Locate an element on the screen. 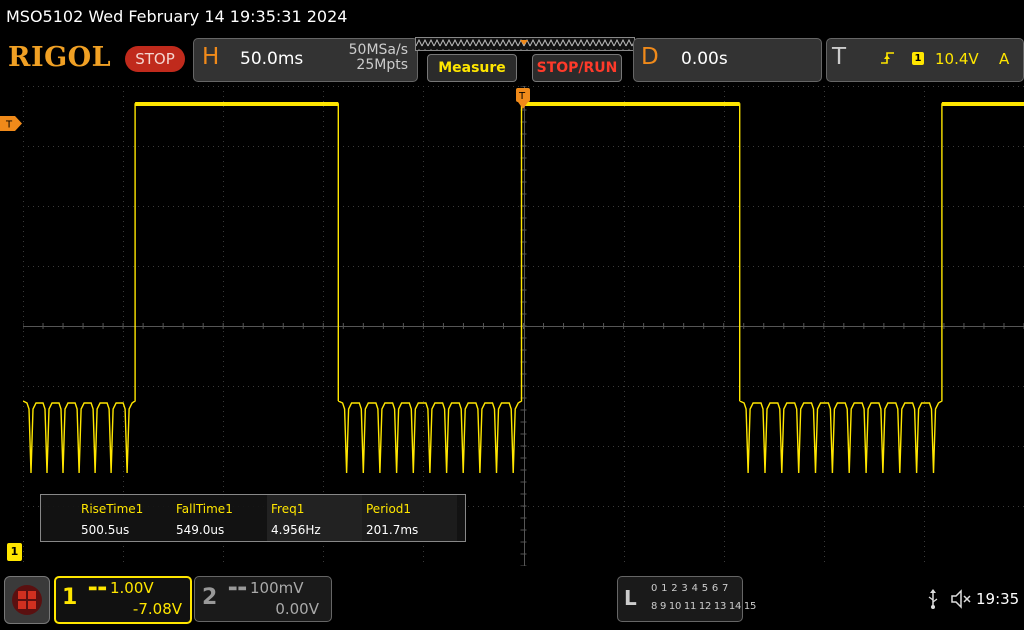  stop-run-button: STOP/RUN is located at coordinates (577, 68).